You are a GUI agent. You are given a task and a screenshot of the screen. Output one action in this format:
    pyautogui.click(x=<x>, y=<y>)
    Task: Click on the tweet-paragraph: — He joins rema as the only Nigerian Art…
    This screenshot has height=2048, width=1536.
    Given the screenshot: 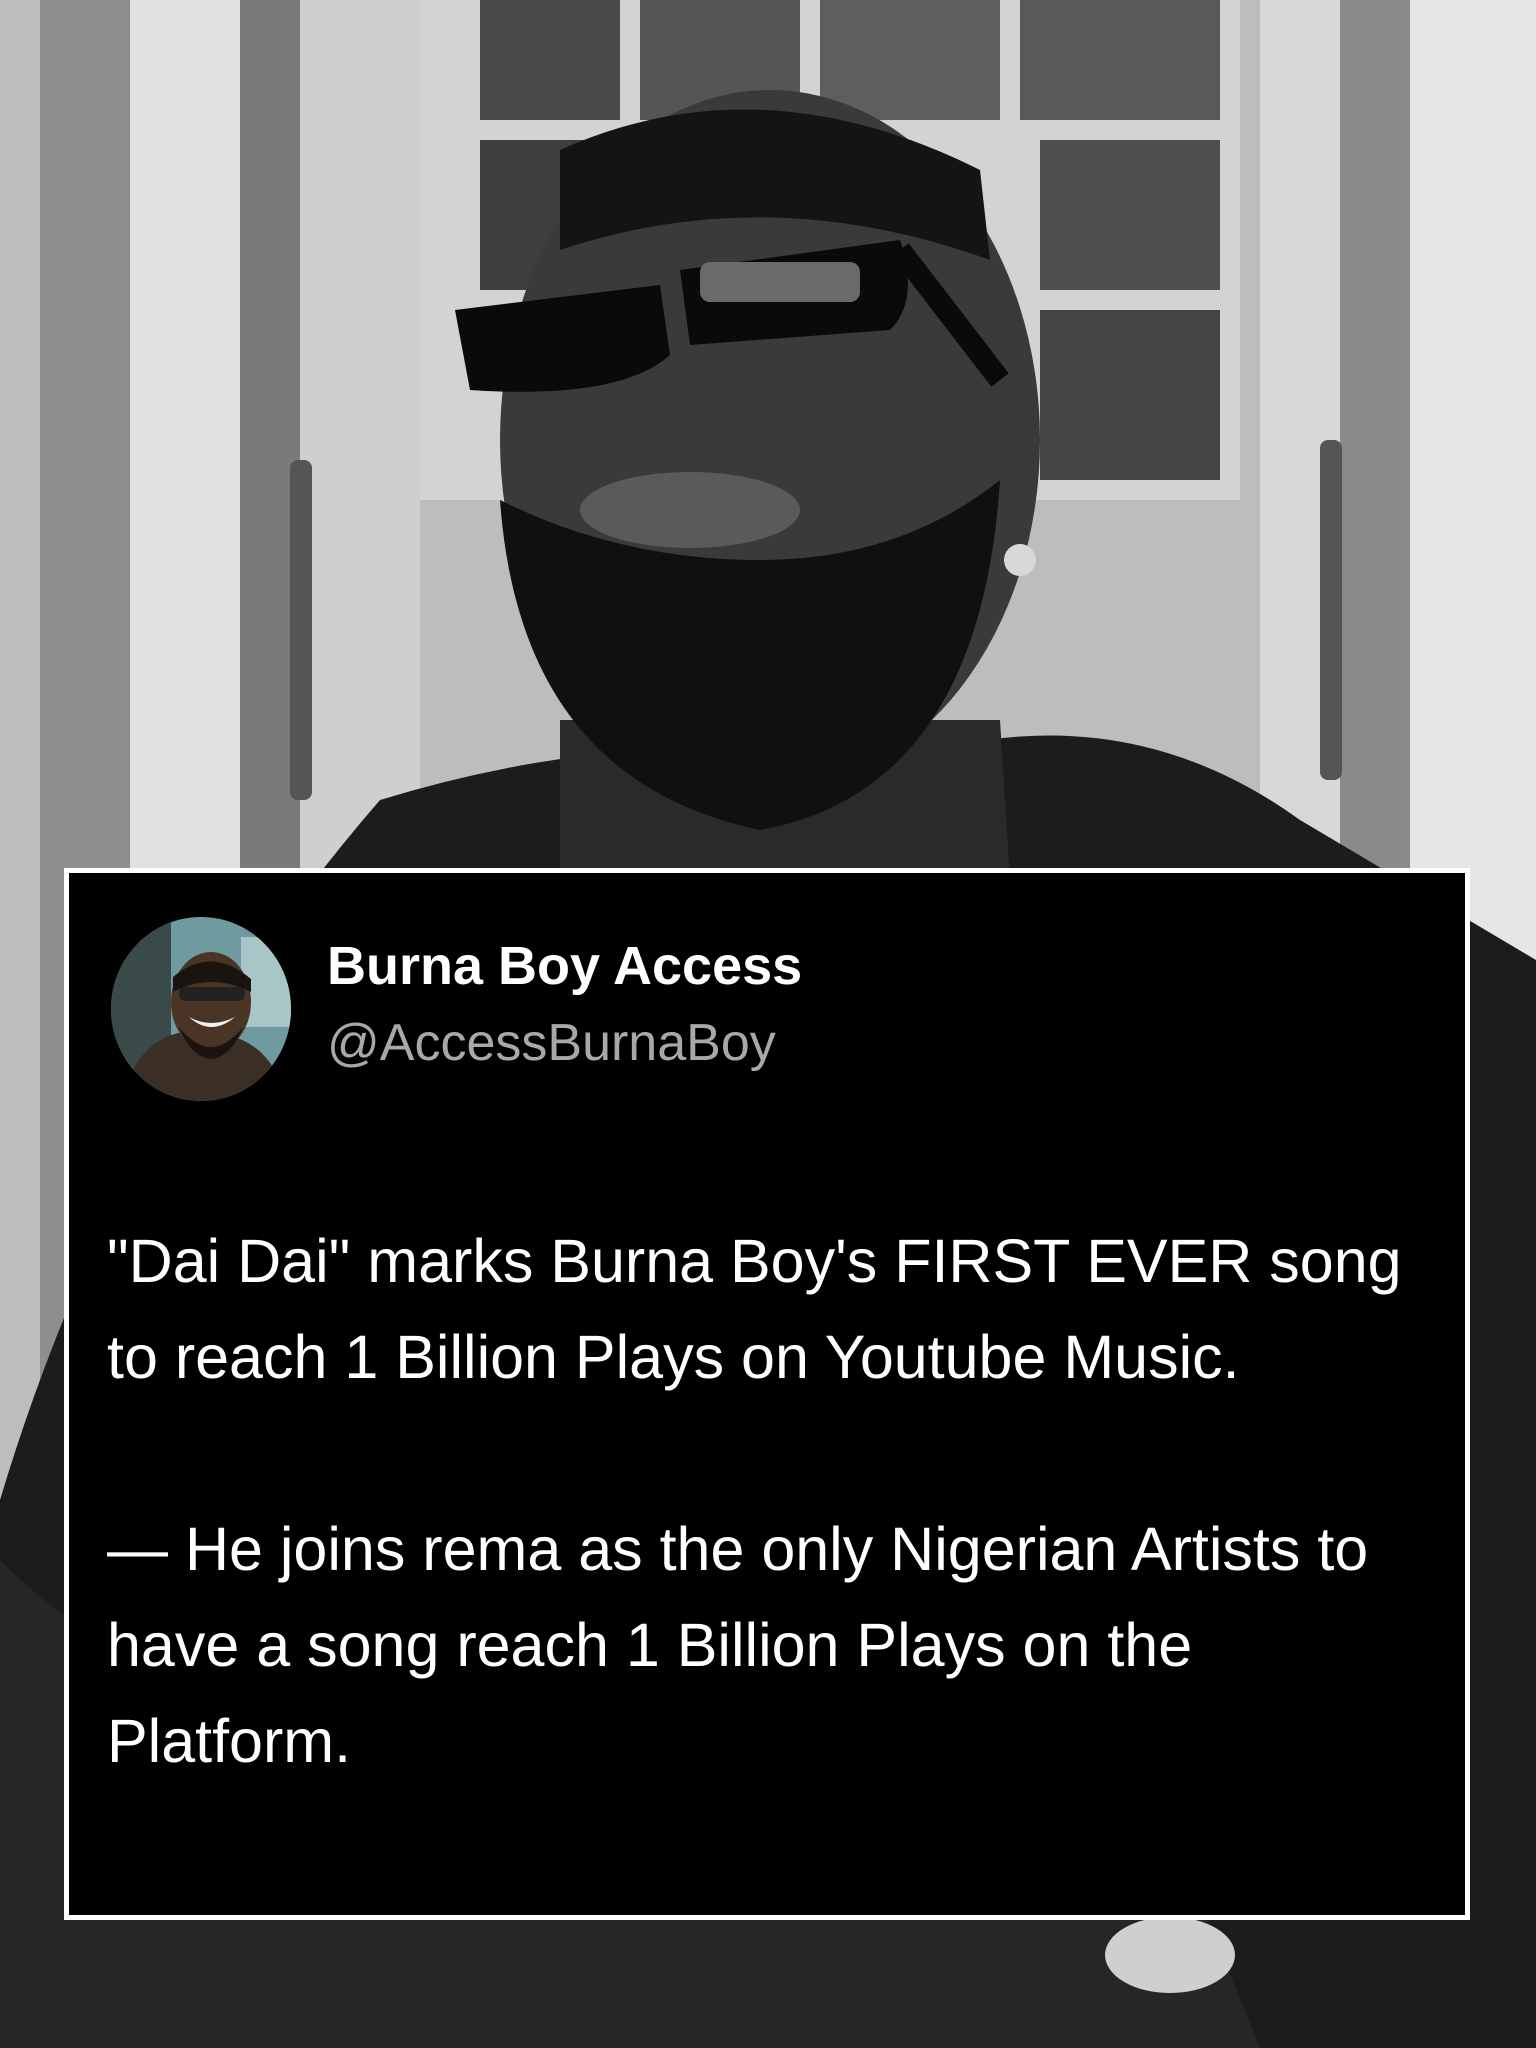 What is the action you would take?
    pyautogui.click(x=738, y=1645)
    